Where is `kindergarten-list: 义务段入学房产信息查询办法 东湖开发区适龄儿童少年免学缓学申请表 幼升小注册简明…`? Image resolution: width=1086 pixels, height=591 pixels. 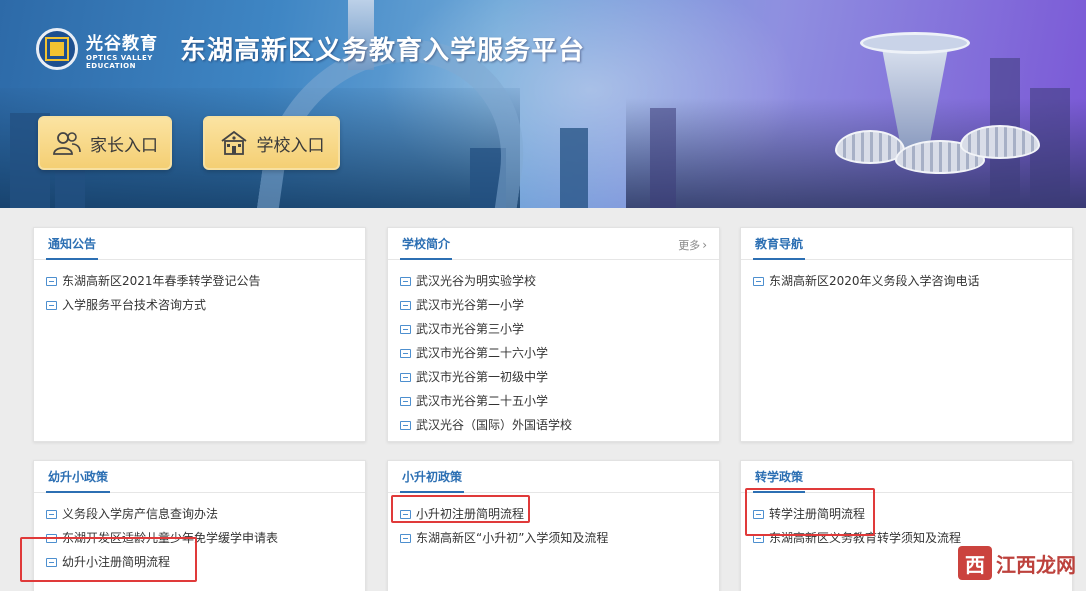
kindergarten-list: 义务段入学房产信息查询办法 东湖开发区适龄儿童少年免学缓学申请表 幼升小注册简明… is located at coordinates (199, 533).